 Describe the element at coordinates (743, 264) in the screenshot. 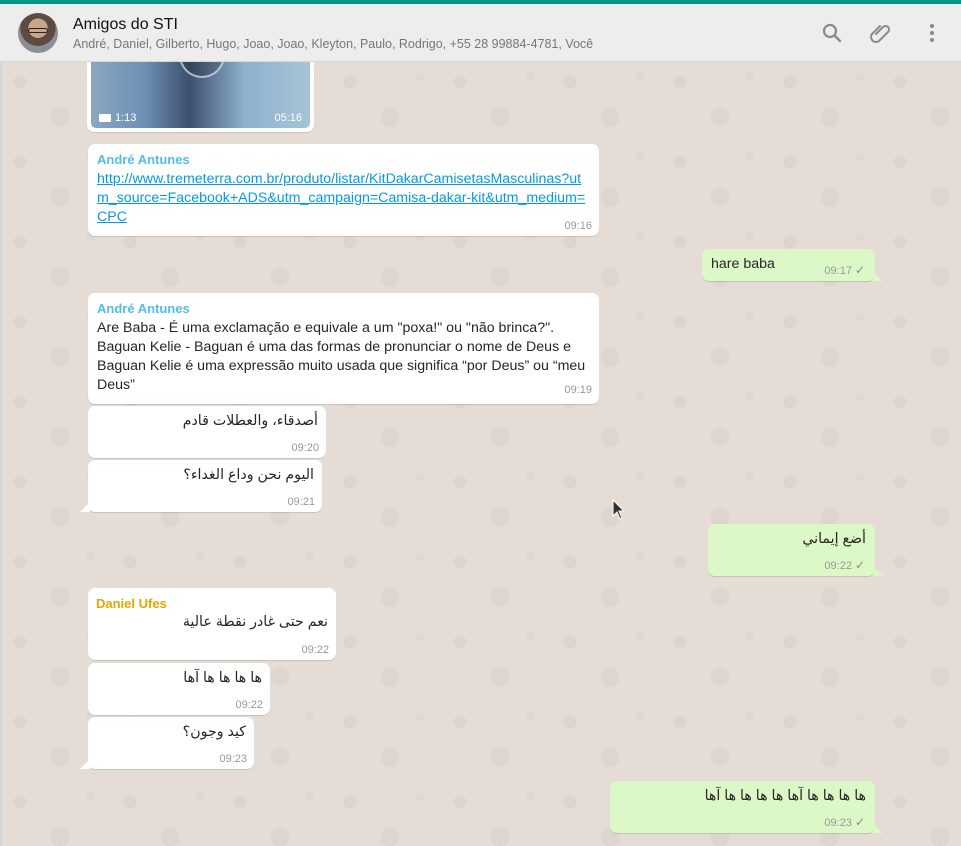

I see `message-text: hare baba` at that location.